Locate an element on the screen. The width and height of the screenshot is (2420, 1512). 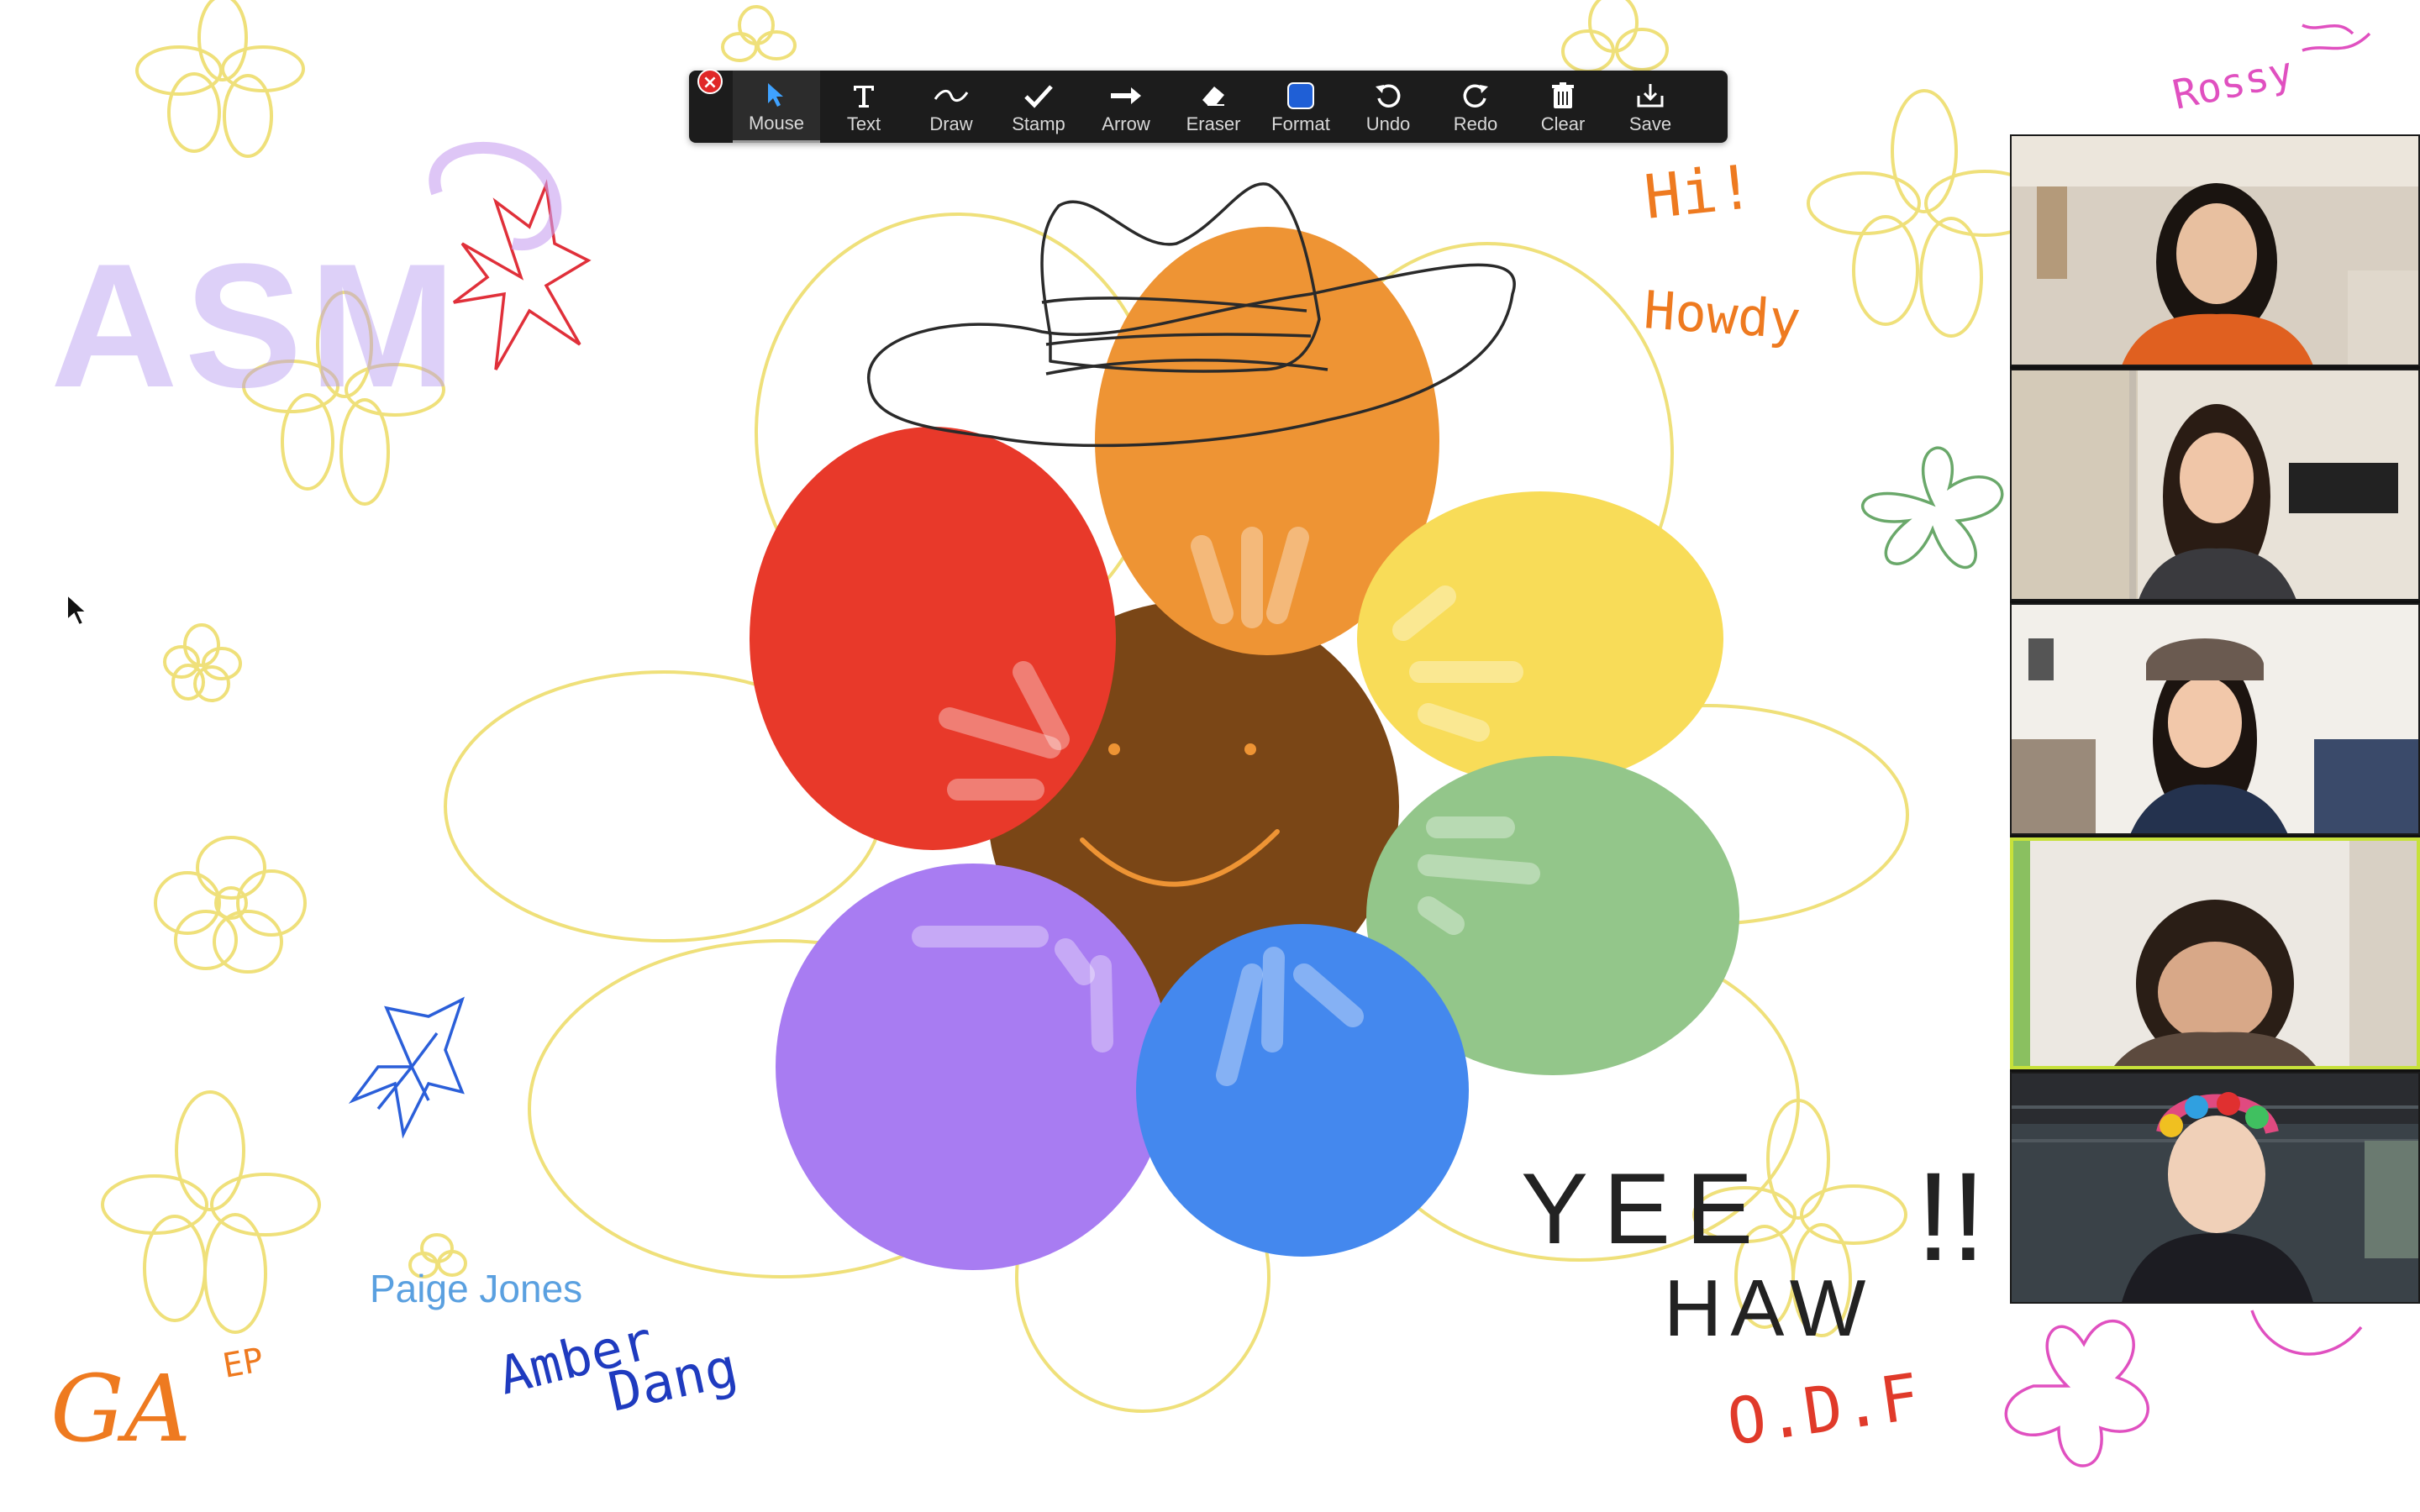
howdy-annotation: Howdy is located at coordinates (1722, 315).